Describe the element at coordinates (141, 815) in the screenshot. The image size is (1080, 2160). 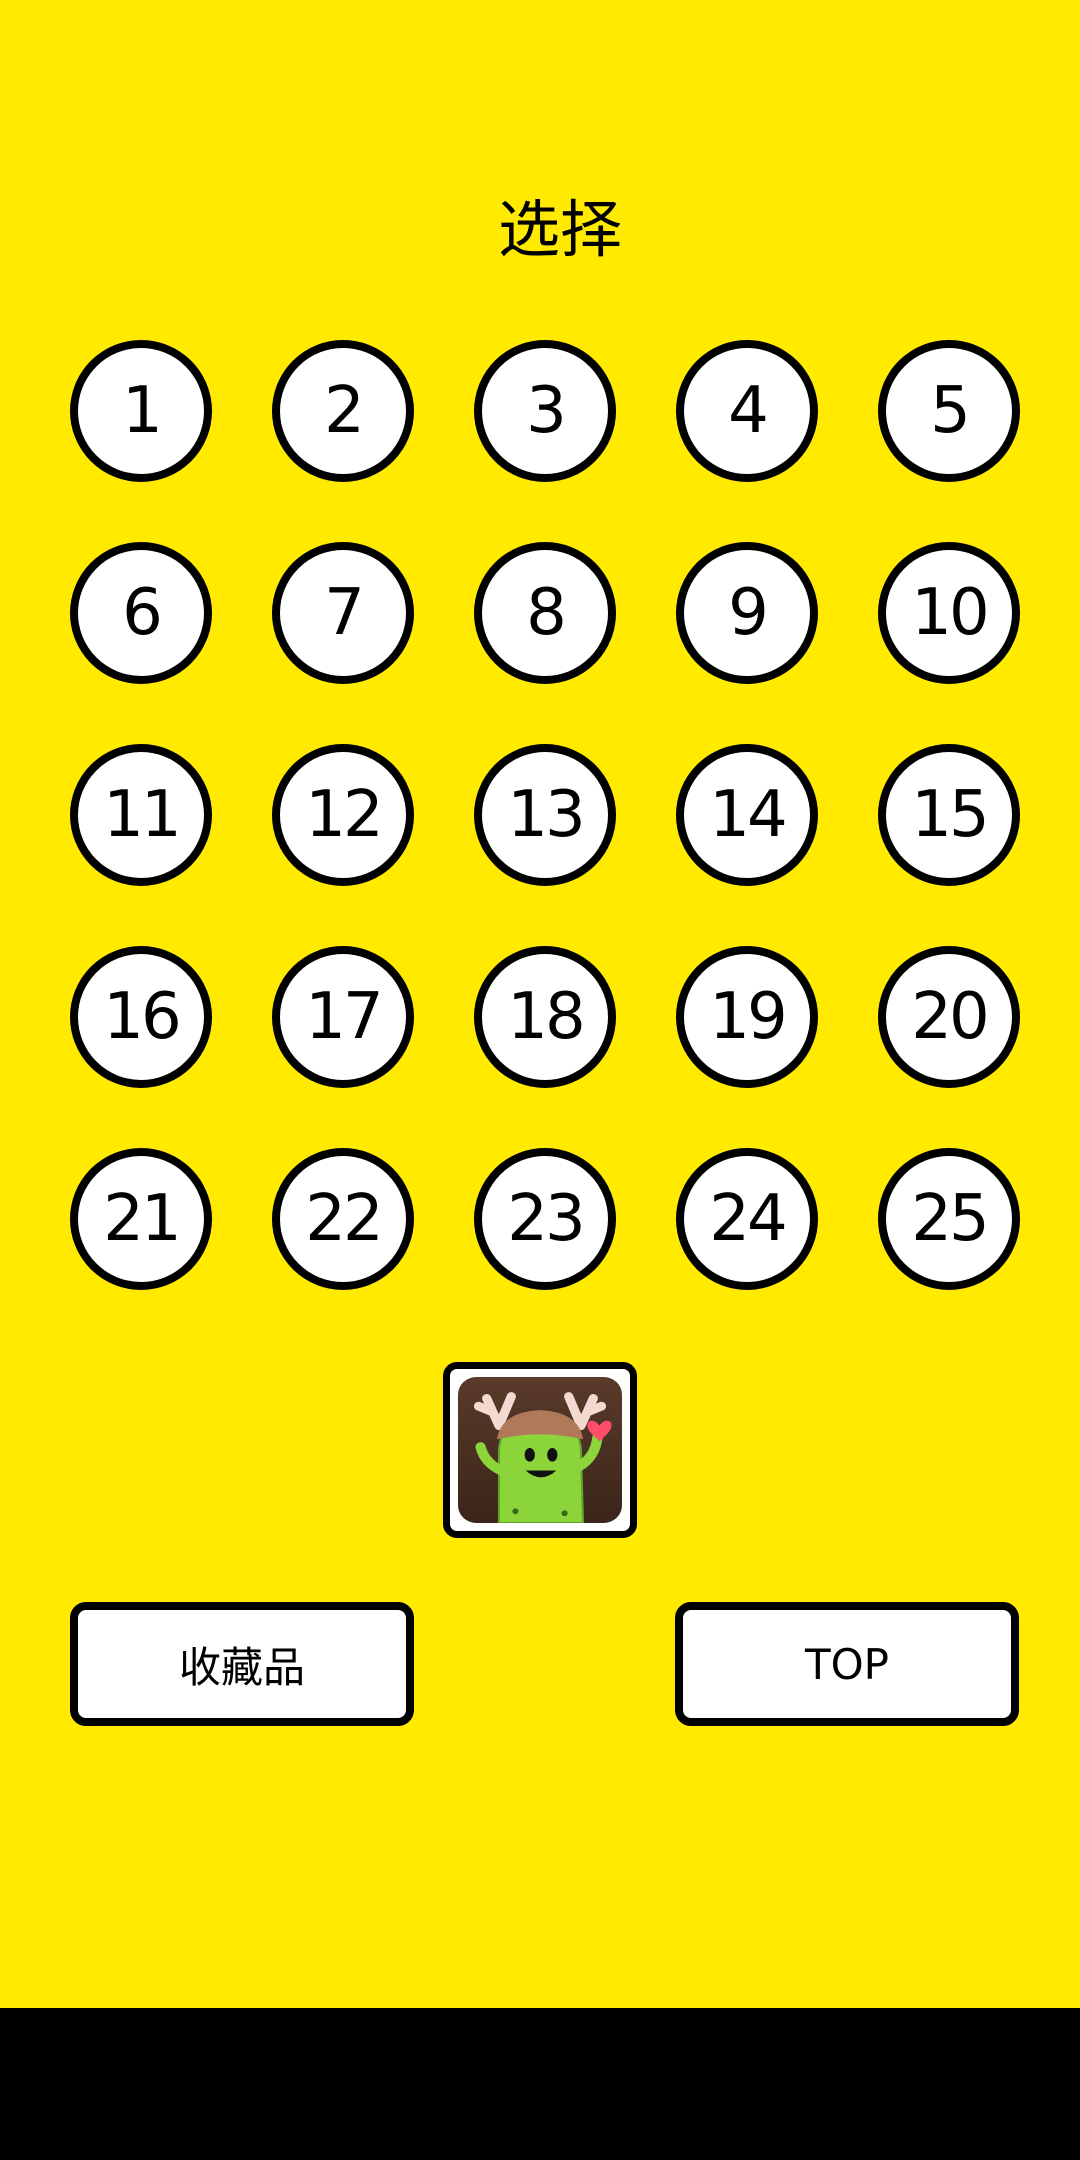
I see `level-button-11: 11` at that location.